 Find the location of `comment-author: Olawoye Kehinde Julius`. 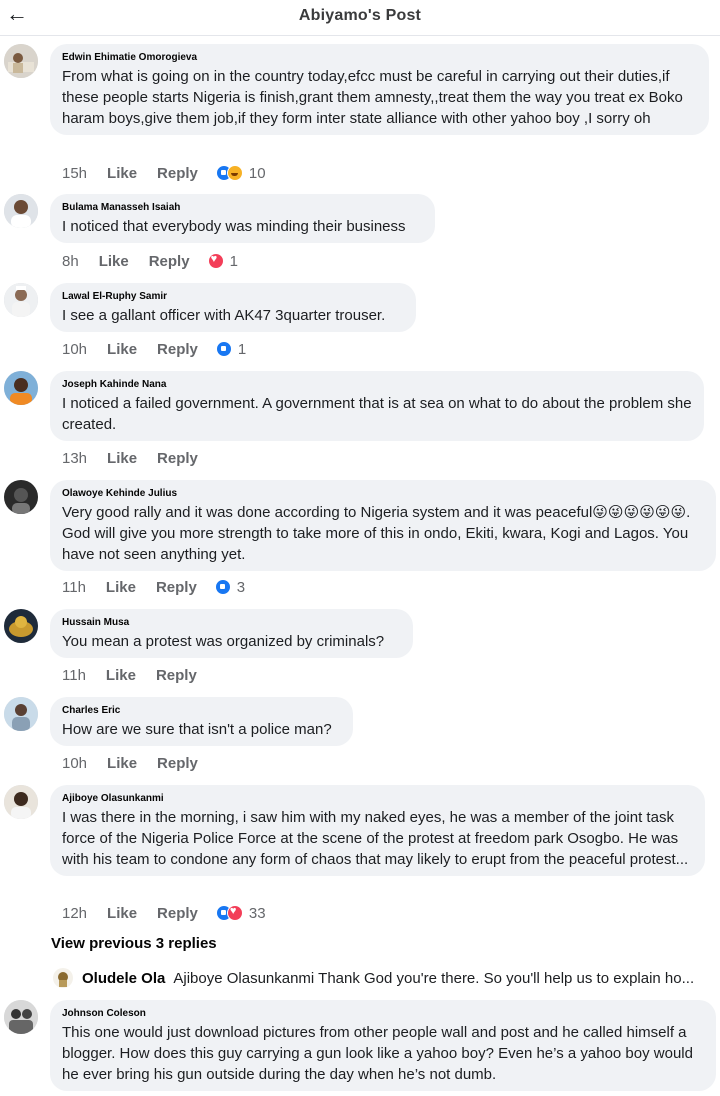

comment-author: Olawoye Kehinde Julius is located at coordinates (383, 494).